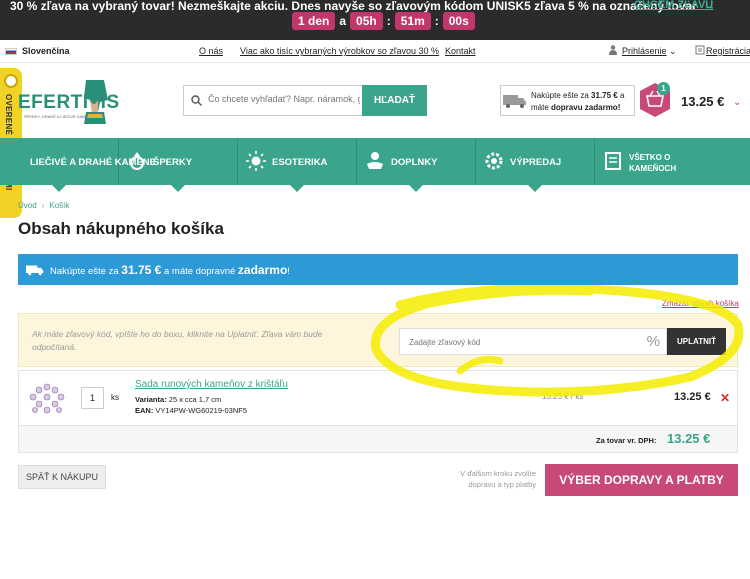 The height and width of the screenshot is (579, 750). Describe the element at coordinates (137, 161) in the screenshot. I see `jewelry-icon` at that location.